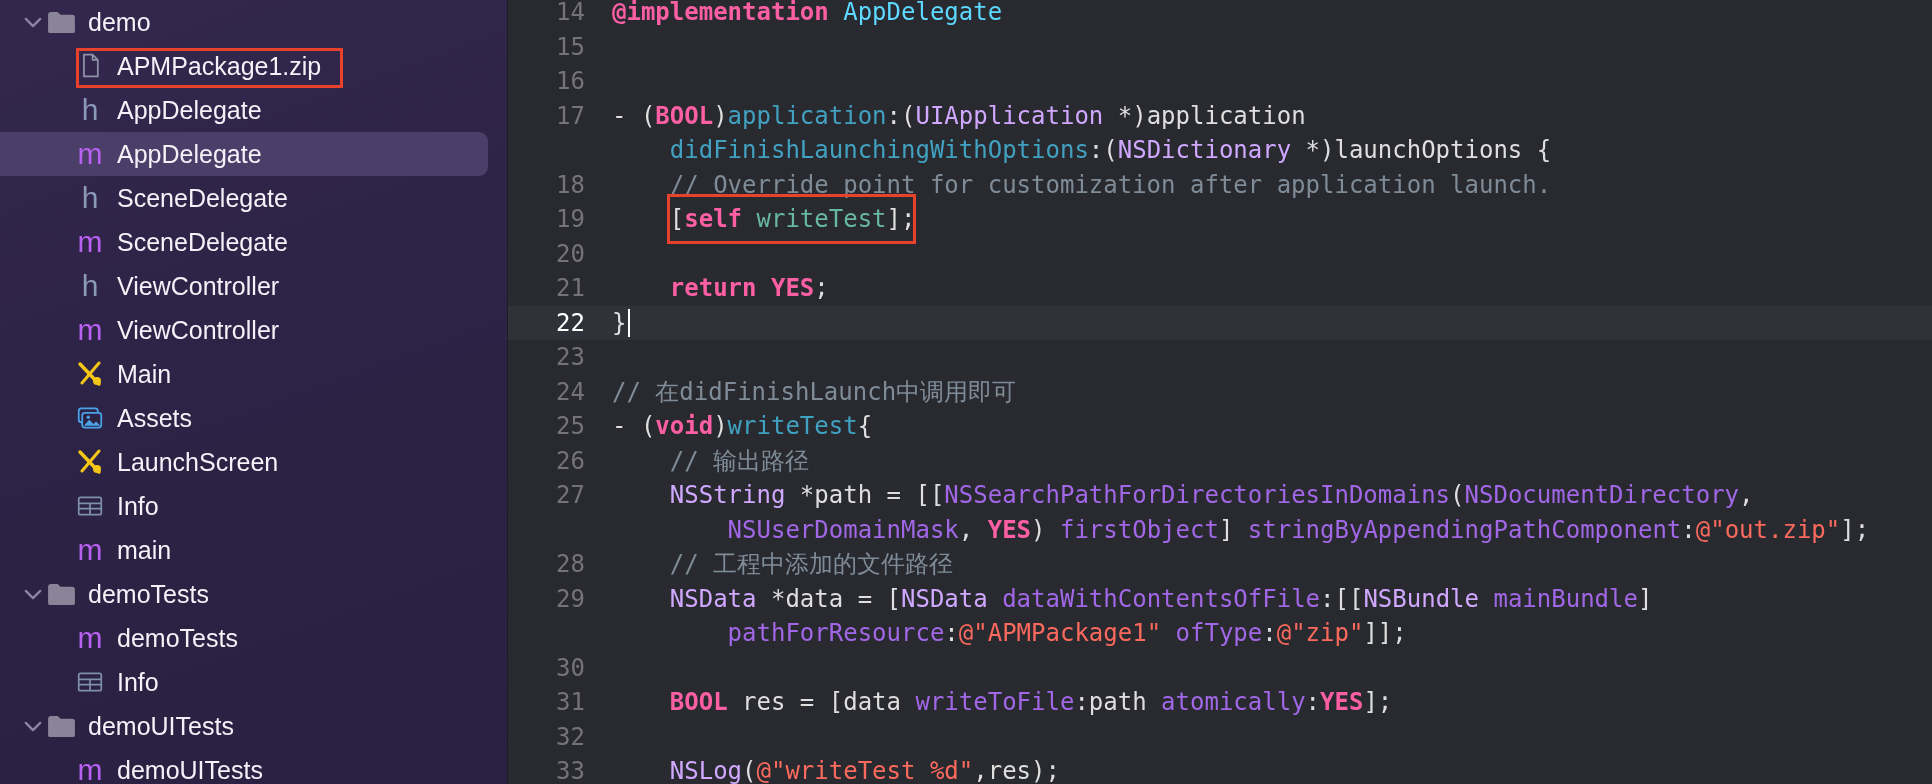 The image size is (1932, 784). Describe the element at coordinates (908, 219) in the screenshot. I see `code-text: ;` at that location.